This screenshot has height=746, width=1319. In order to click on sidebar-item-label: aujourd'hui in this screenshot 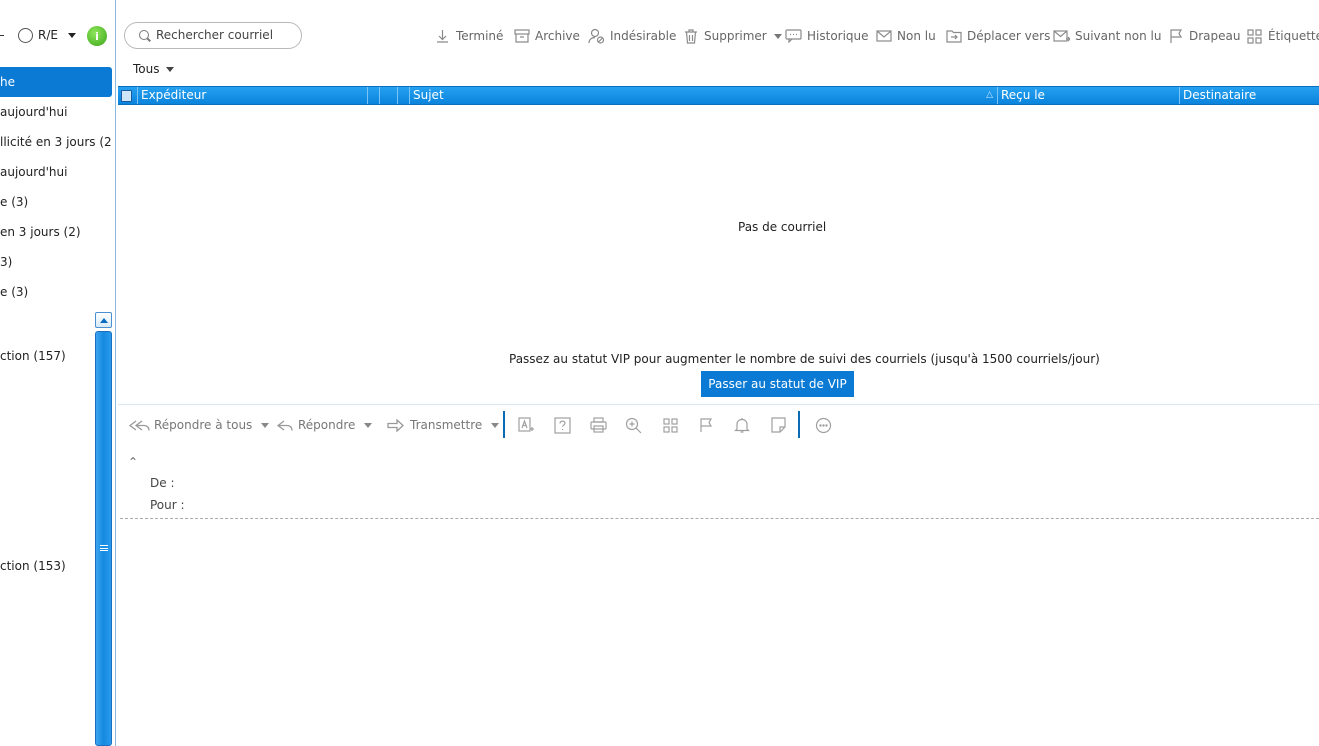, I will do `click(34, 112)`.